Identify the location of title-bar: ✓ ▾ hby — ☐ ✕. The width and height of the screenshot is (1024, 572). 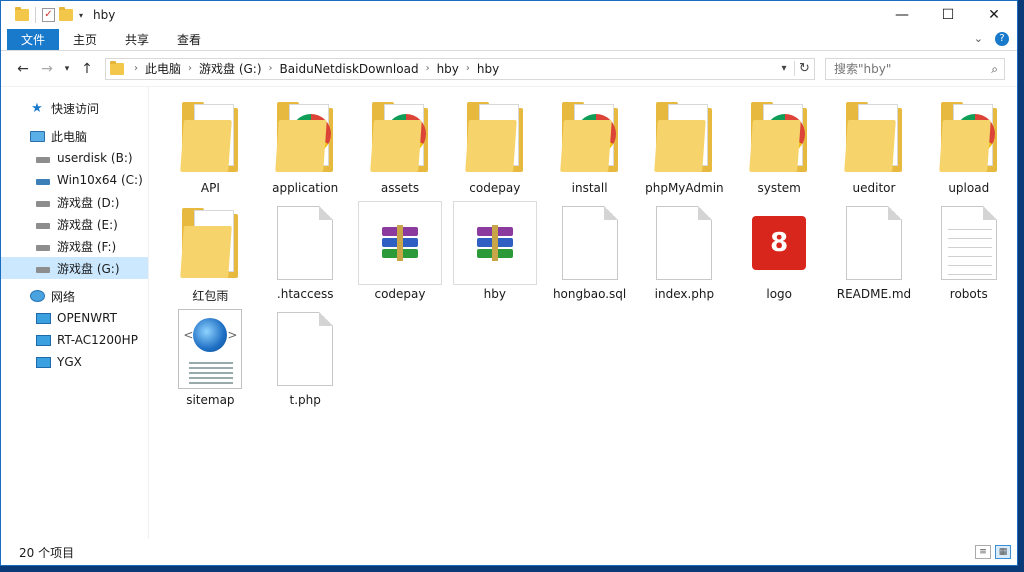
(509, 15).